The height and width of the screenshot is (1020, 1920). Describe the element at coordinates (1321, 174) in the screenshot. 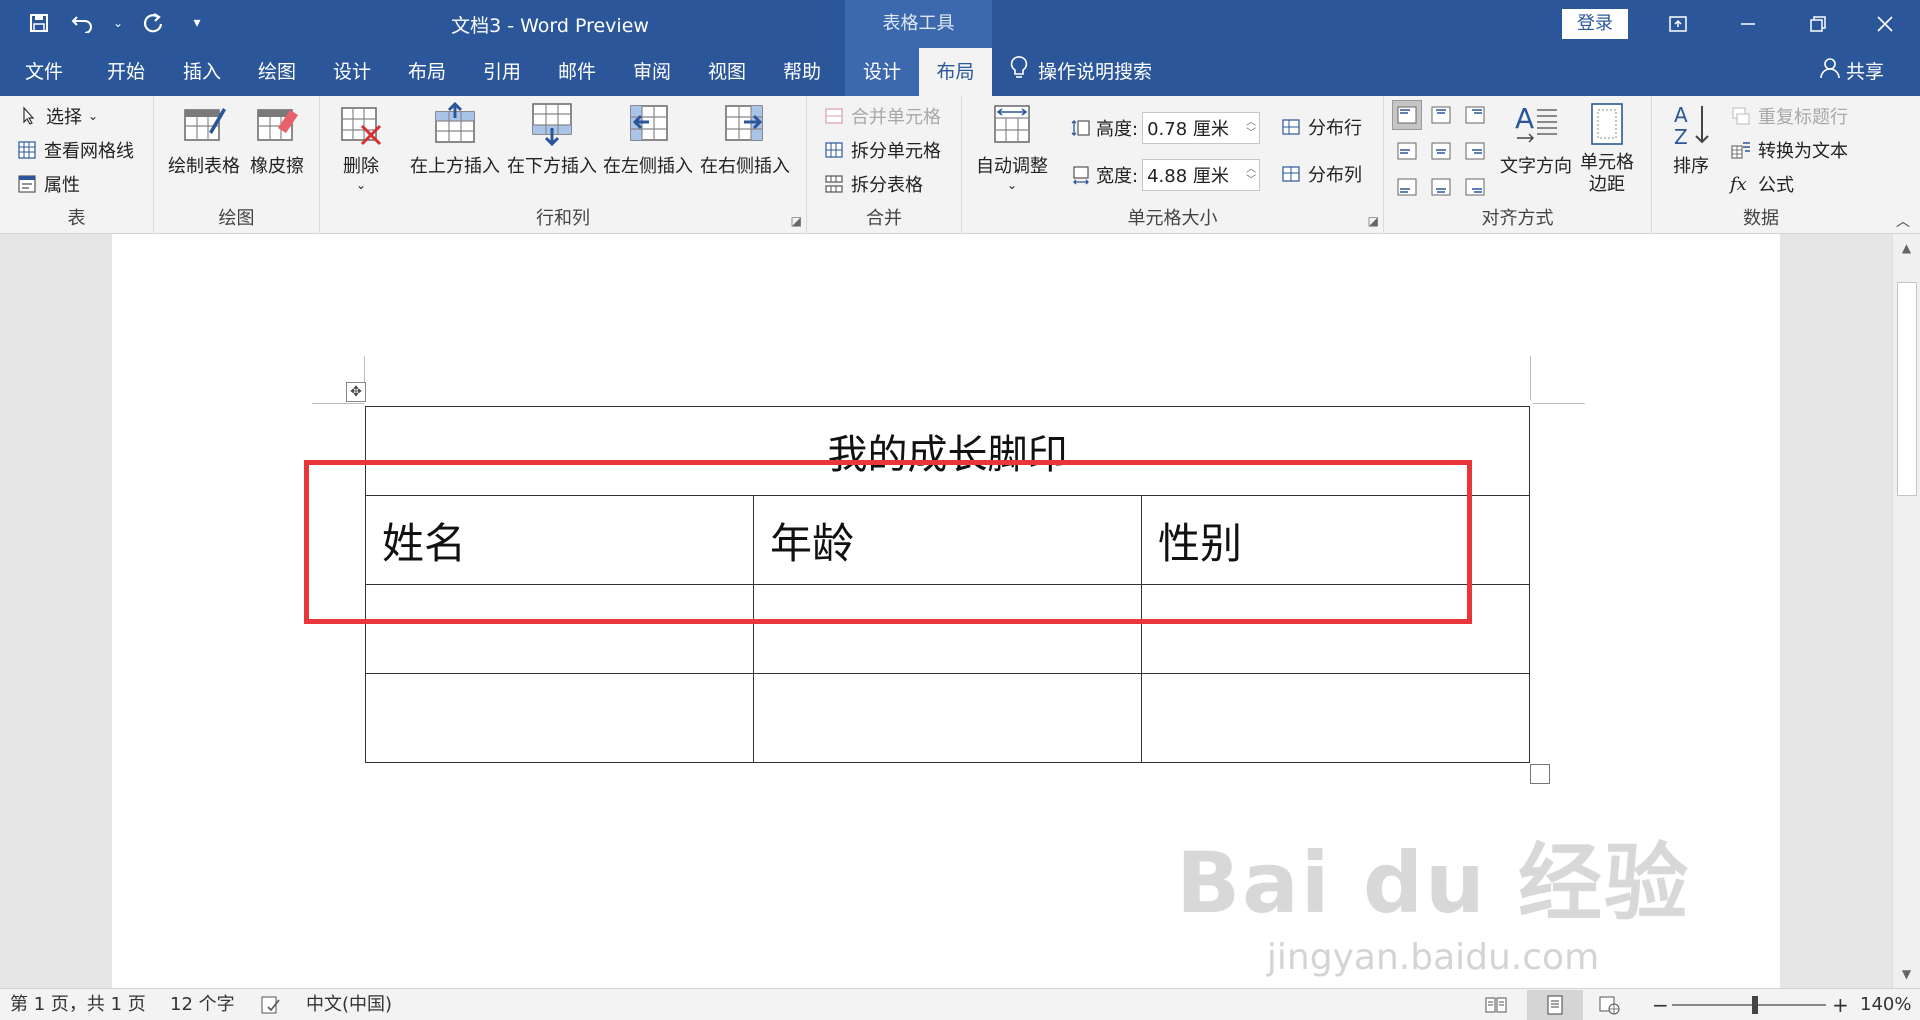

I see `distribute-columns-button: 分布列` at that location.